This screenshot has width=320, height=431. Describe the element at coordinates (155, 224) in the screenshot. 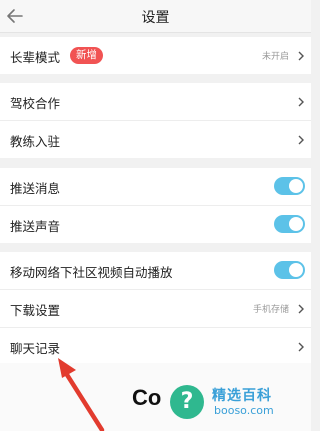

I see `push-sound-row: 推送声音` at that location.